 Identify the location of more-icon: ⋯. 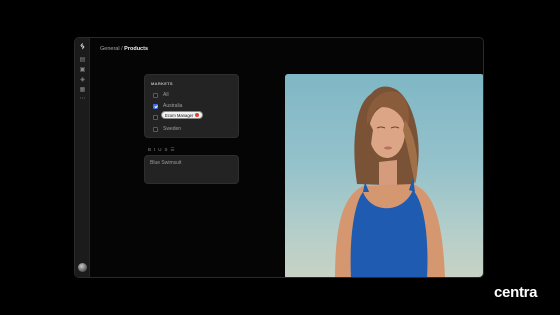
(82, 99).